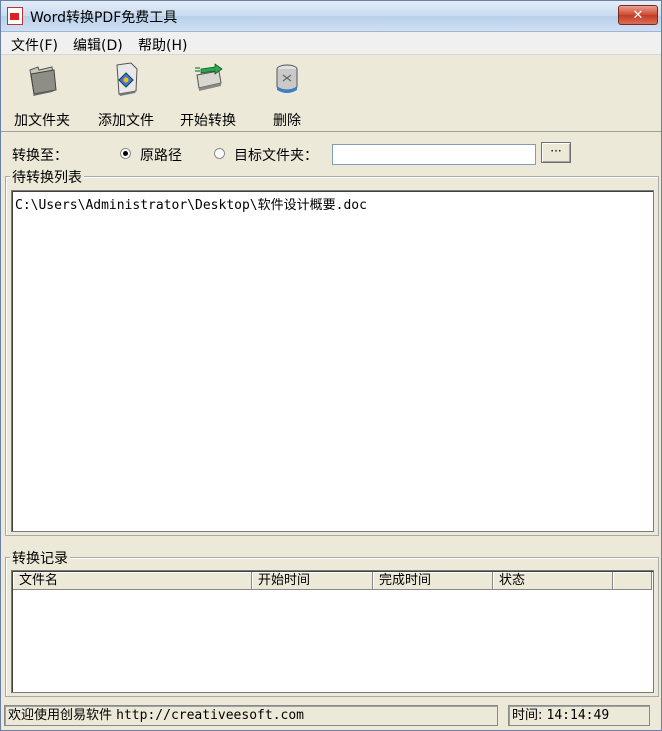  I want to click on browse-button: ···, so click(556, 152).